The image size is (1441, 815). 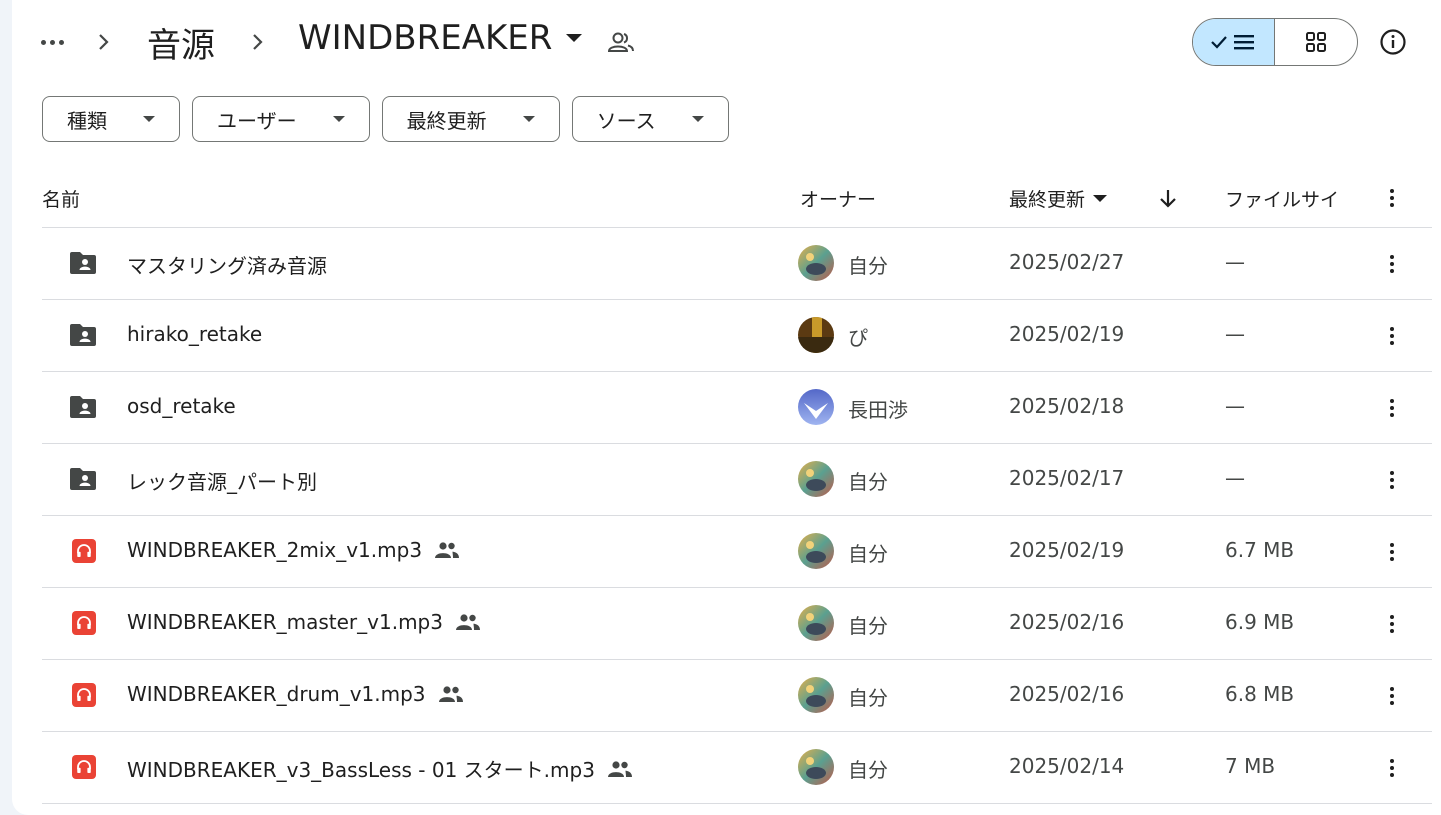 What do you see at coordinates (285, 622) in the screenshot?
I see `file-name-label: WINDBREAKER_master_v1.mp3` at bounding box center [285, 622].